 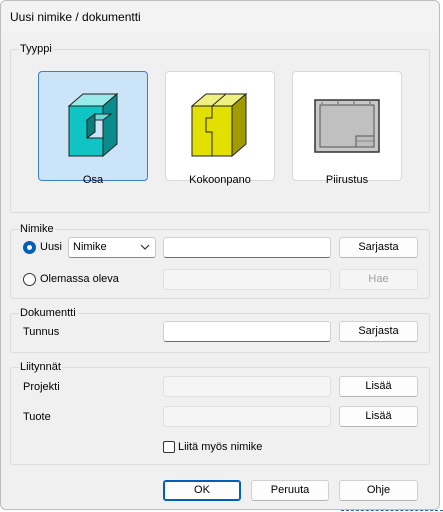 What do you see at coordinates (378, 490) in the screenshot?
I see `help-button: Ohje` at bounding box center [378, 490].